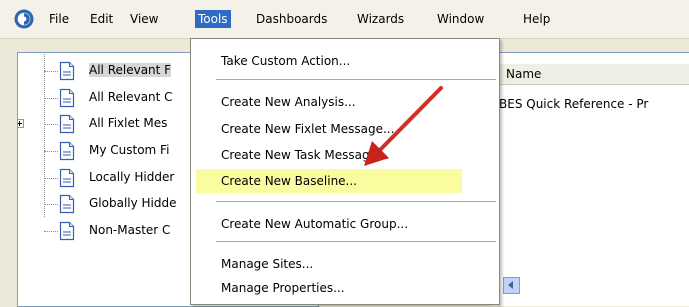 This screenshot has width=689, height=307. Describe the element at coordinates (573, 104) in the screenshot. I see `list-item: BES Quick Reference - Pr` at that location.